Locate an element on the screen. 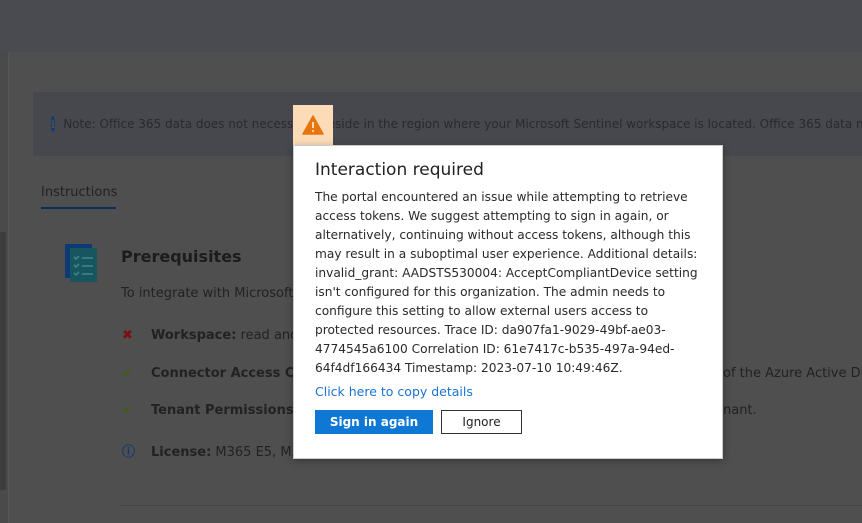  connector-access-tail: of the Azure Active Dire is located at coordinates (792, 373).